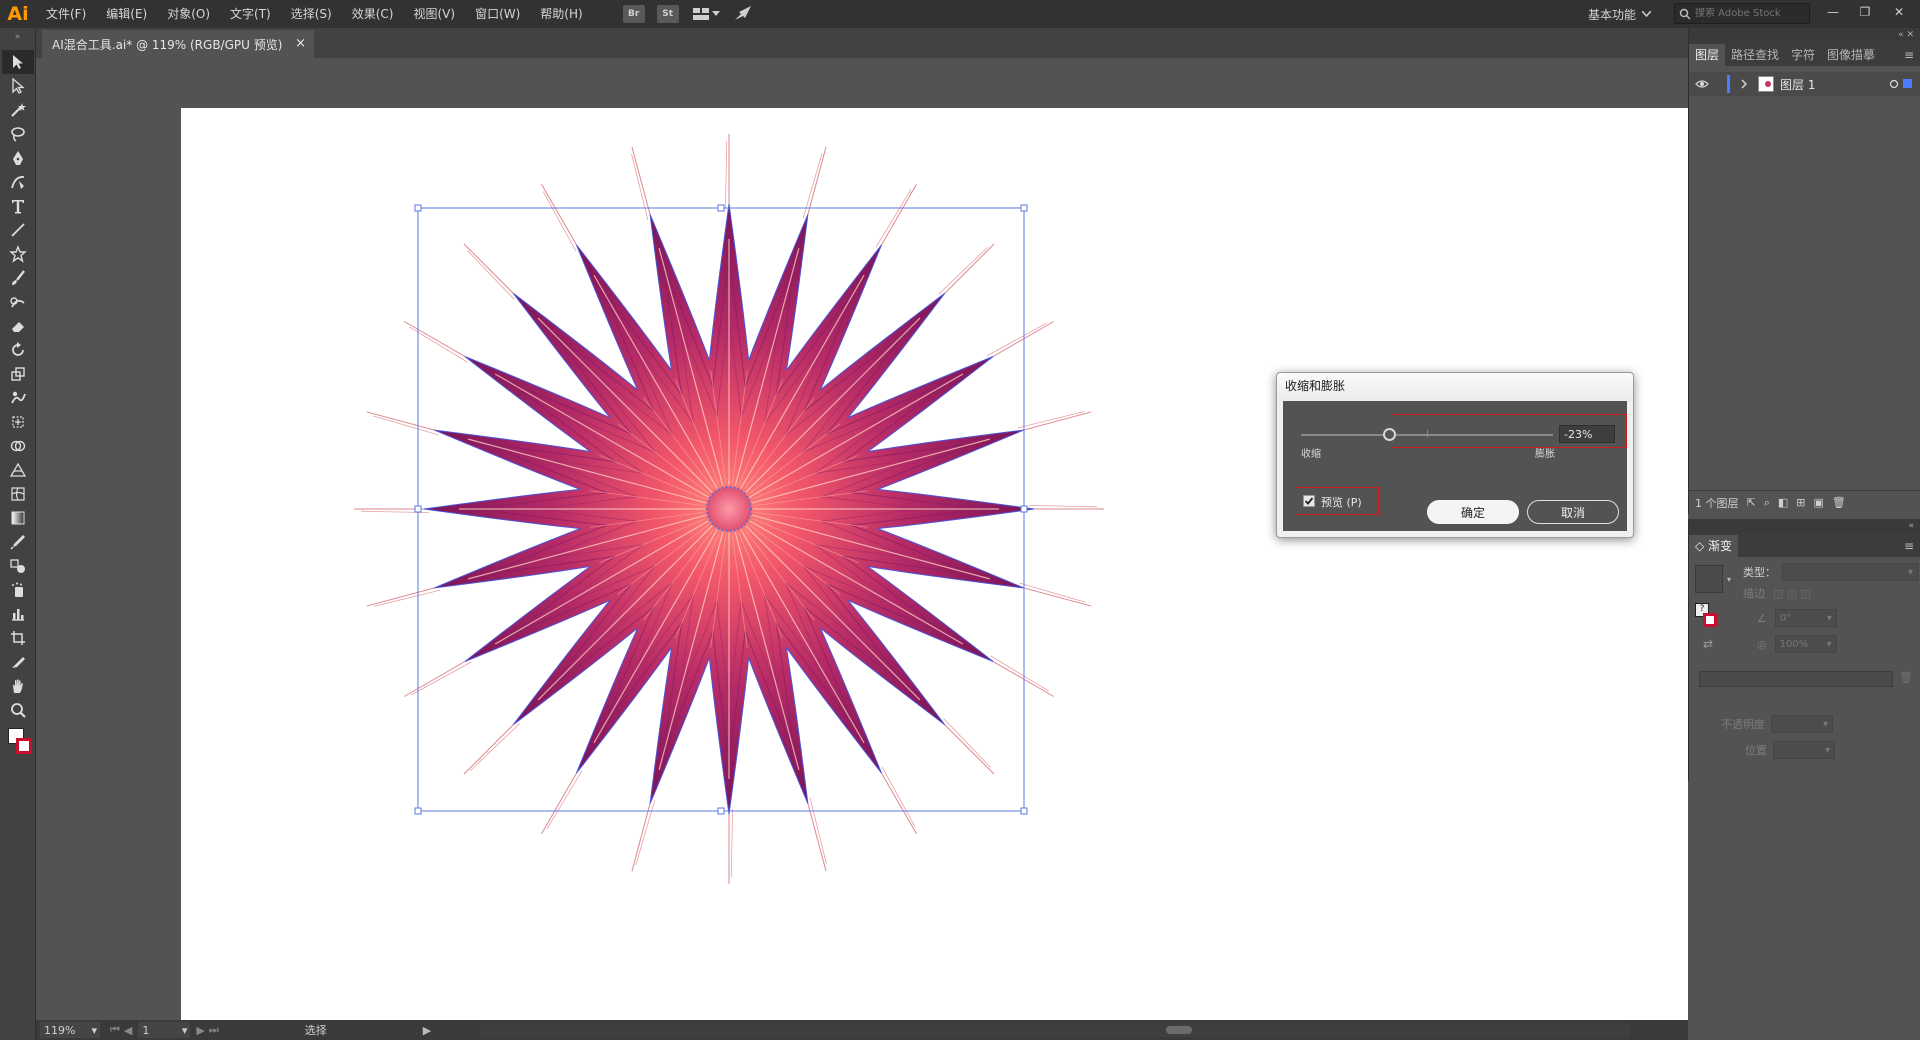 This screenshot has width=1920, height=1040. Describe the element at coordinates (1804, 35) in the screenshot. I see `panel-collapse-icon: « ✕` at that location.